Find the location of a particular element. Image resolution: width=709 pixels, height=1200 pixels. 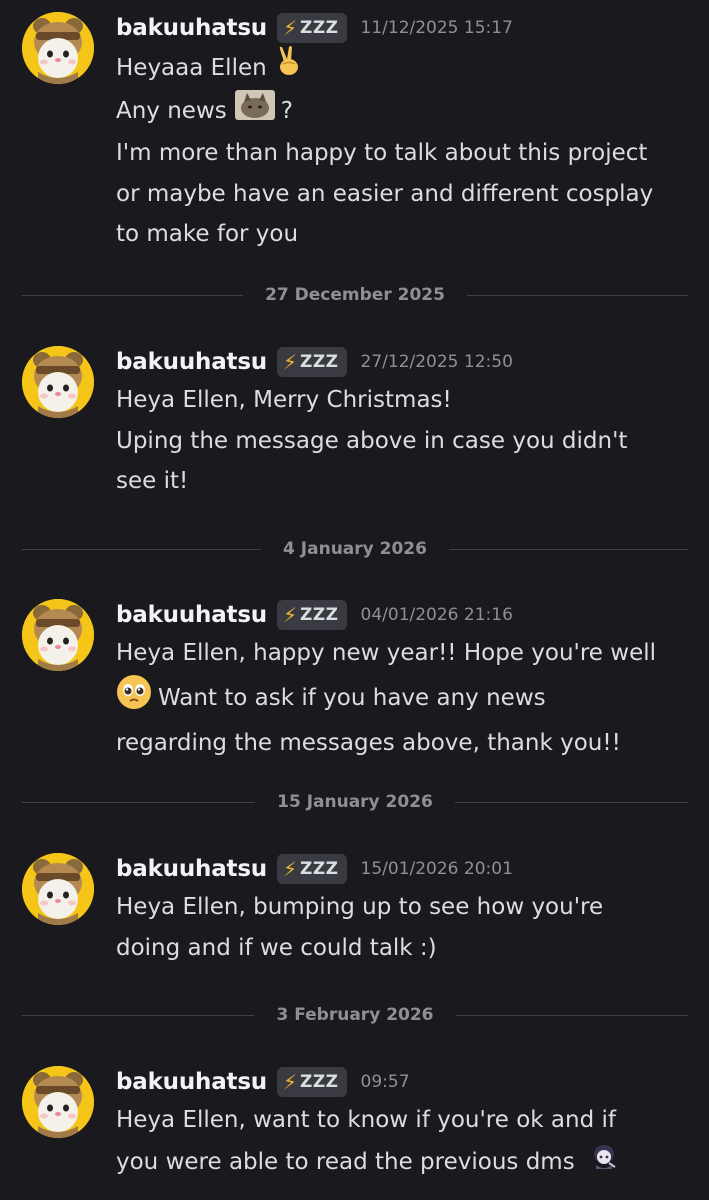

date-divider-label: 3 February 2026 is located at coordinates (355, 1015).